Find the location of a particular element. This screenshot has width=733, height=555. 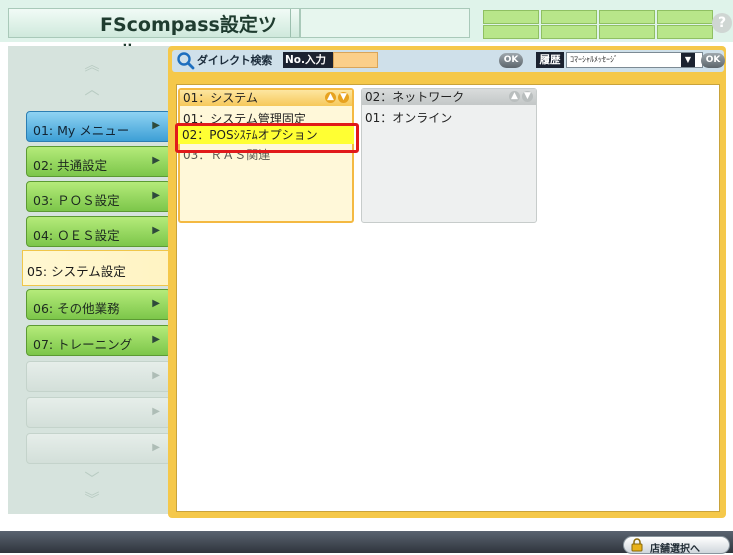

scroll-up-icon: ︿ is located at coordinates (92, 89).